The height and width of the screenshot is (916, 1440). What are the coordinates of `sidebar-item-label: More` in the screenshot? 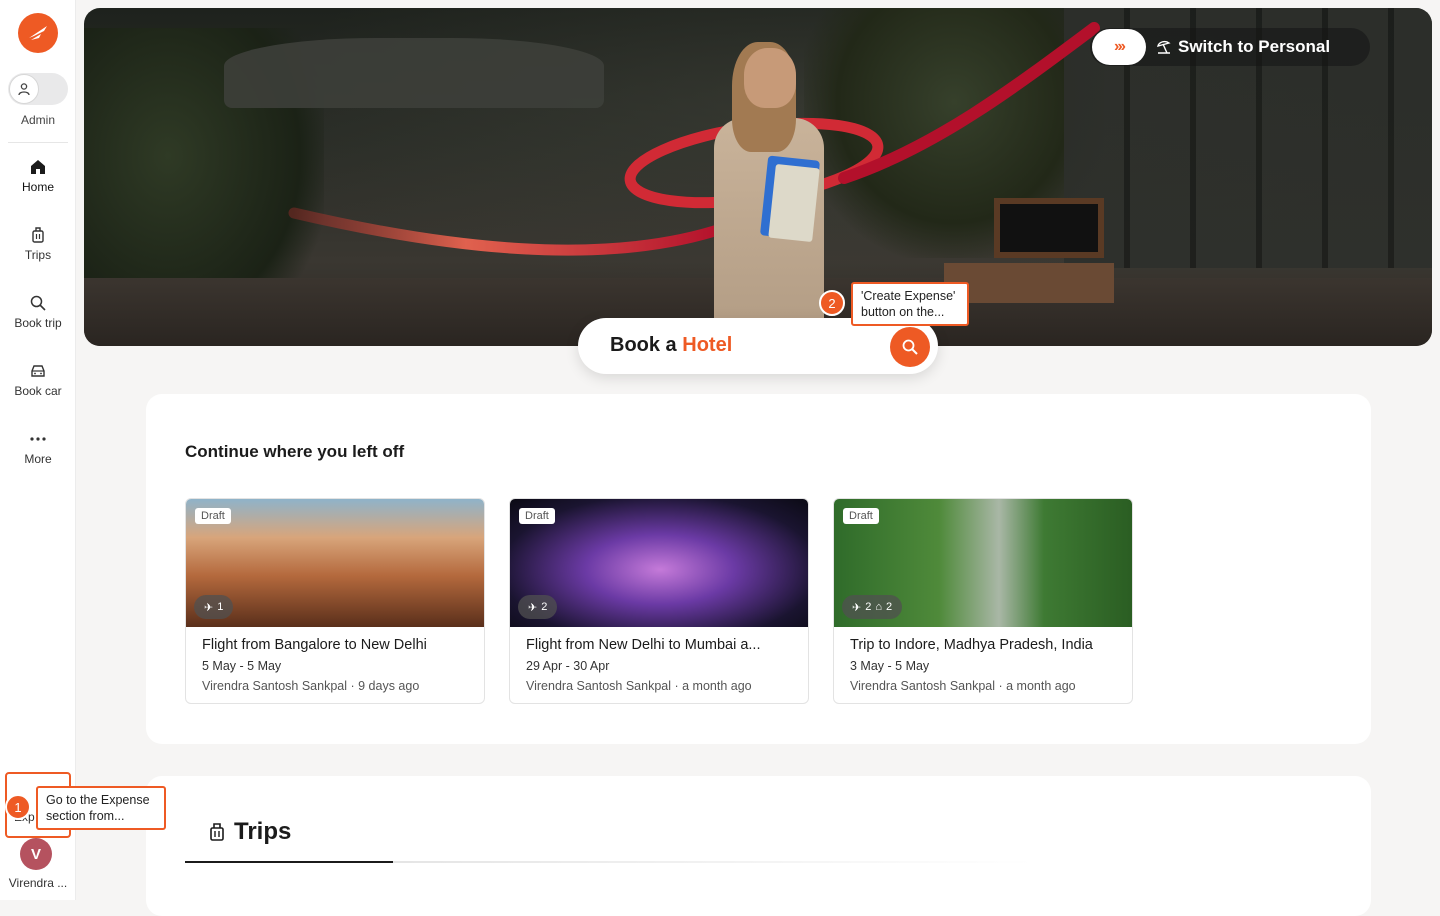 It's located at (38, 459).